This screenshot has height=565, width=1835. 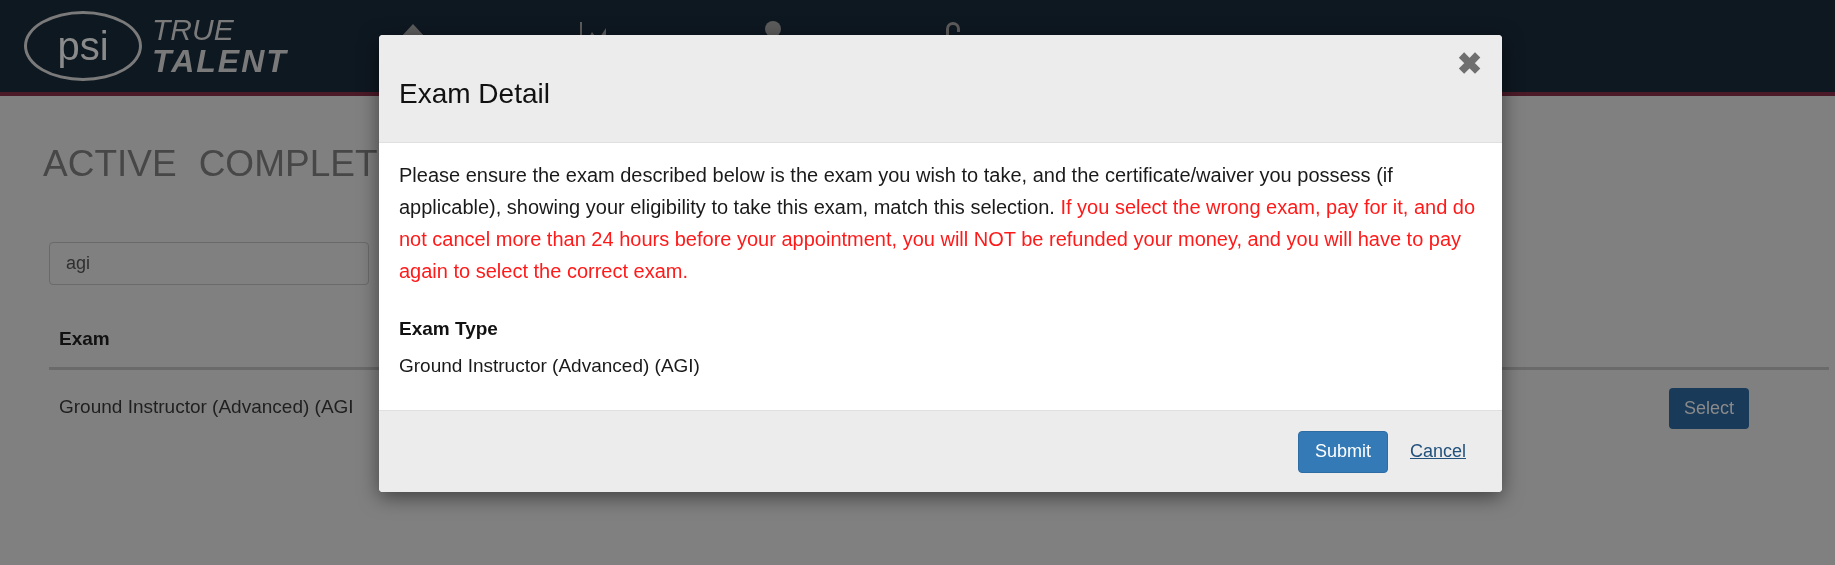 What do you see at coordinates (206, 407) in the screenshot?
I see `table-cell-text: Ground Instructor (Advanced) (AGI` at bounding box center [206, 407].